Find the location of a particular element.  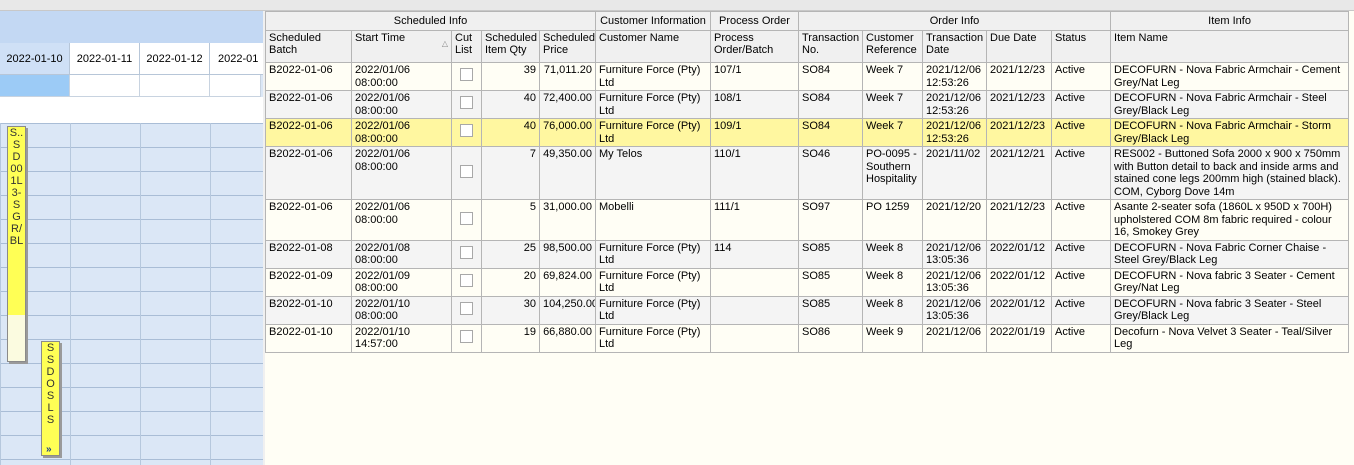

cell-process-order-batch: 108/1 is located at coordinates (754, 104).